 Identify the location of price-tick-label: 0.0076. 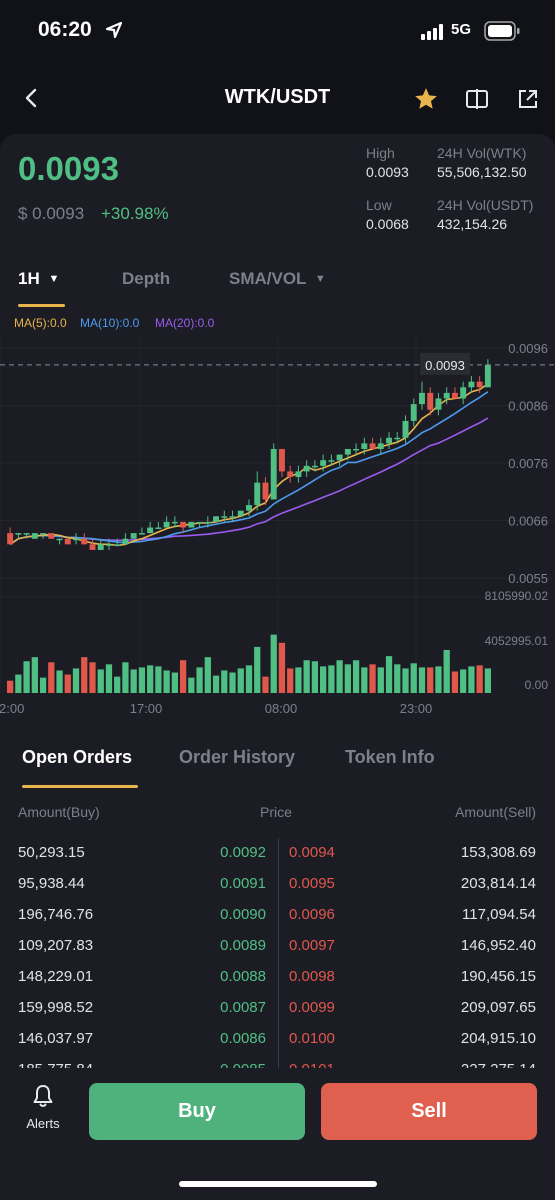
(528, 463).